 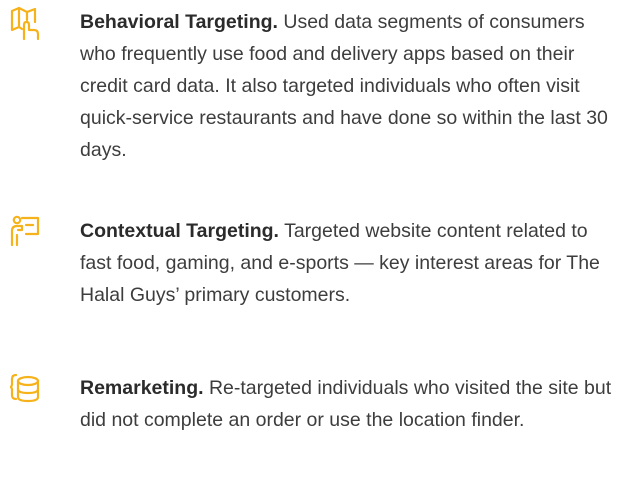 What do you see at coordinates (179, 231) in the screenshot?
I see `item-title: Contextual Targeting.` at bounding box center [179, 231].